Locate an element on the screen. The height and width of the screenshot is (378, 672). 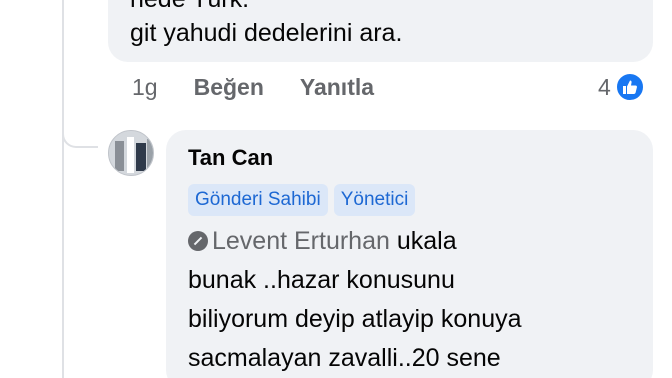
mention-icon is located at coordinates (198, 241).